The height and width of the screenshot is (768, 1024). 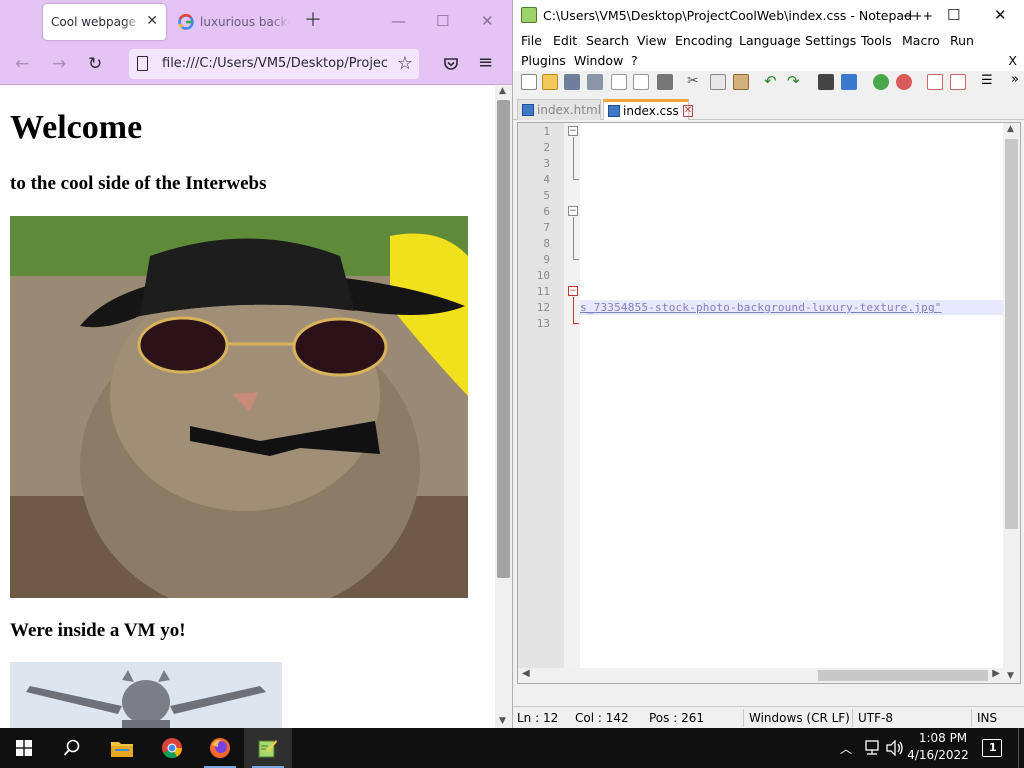 What do you see at coordinates (665, 82) in the screenshot?
I see `print-icon` at bounding box center [665, 82].